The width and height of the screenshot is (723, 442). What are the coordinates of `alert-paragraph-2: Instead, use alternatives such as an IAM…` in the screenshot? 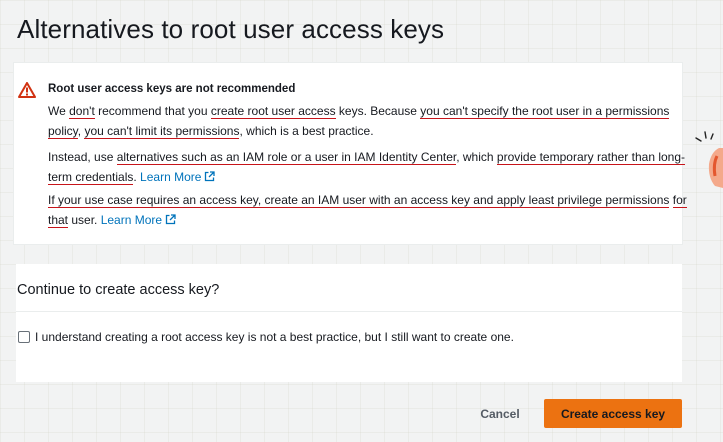 It's located at (368, 167).